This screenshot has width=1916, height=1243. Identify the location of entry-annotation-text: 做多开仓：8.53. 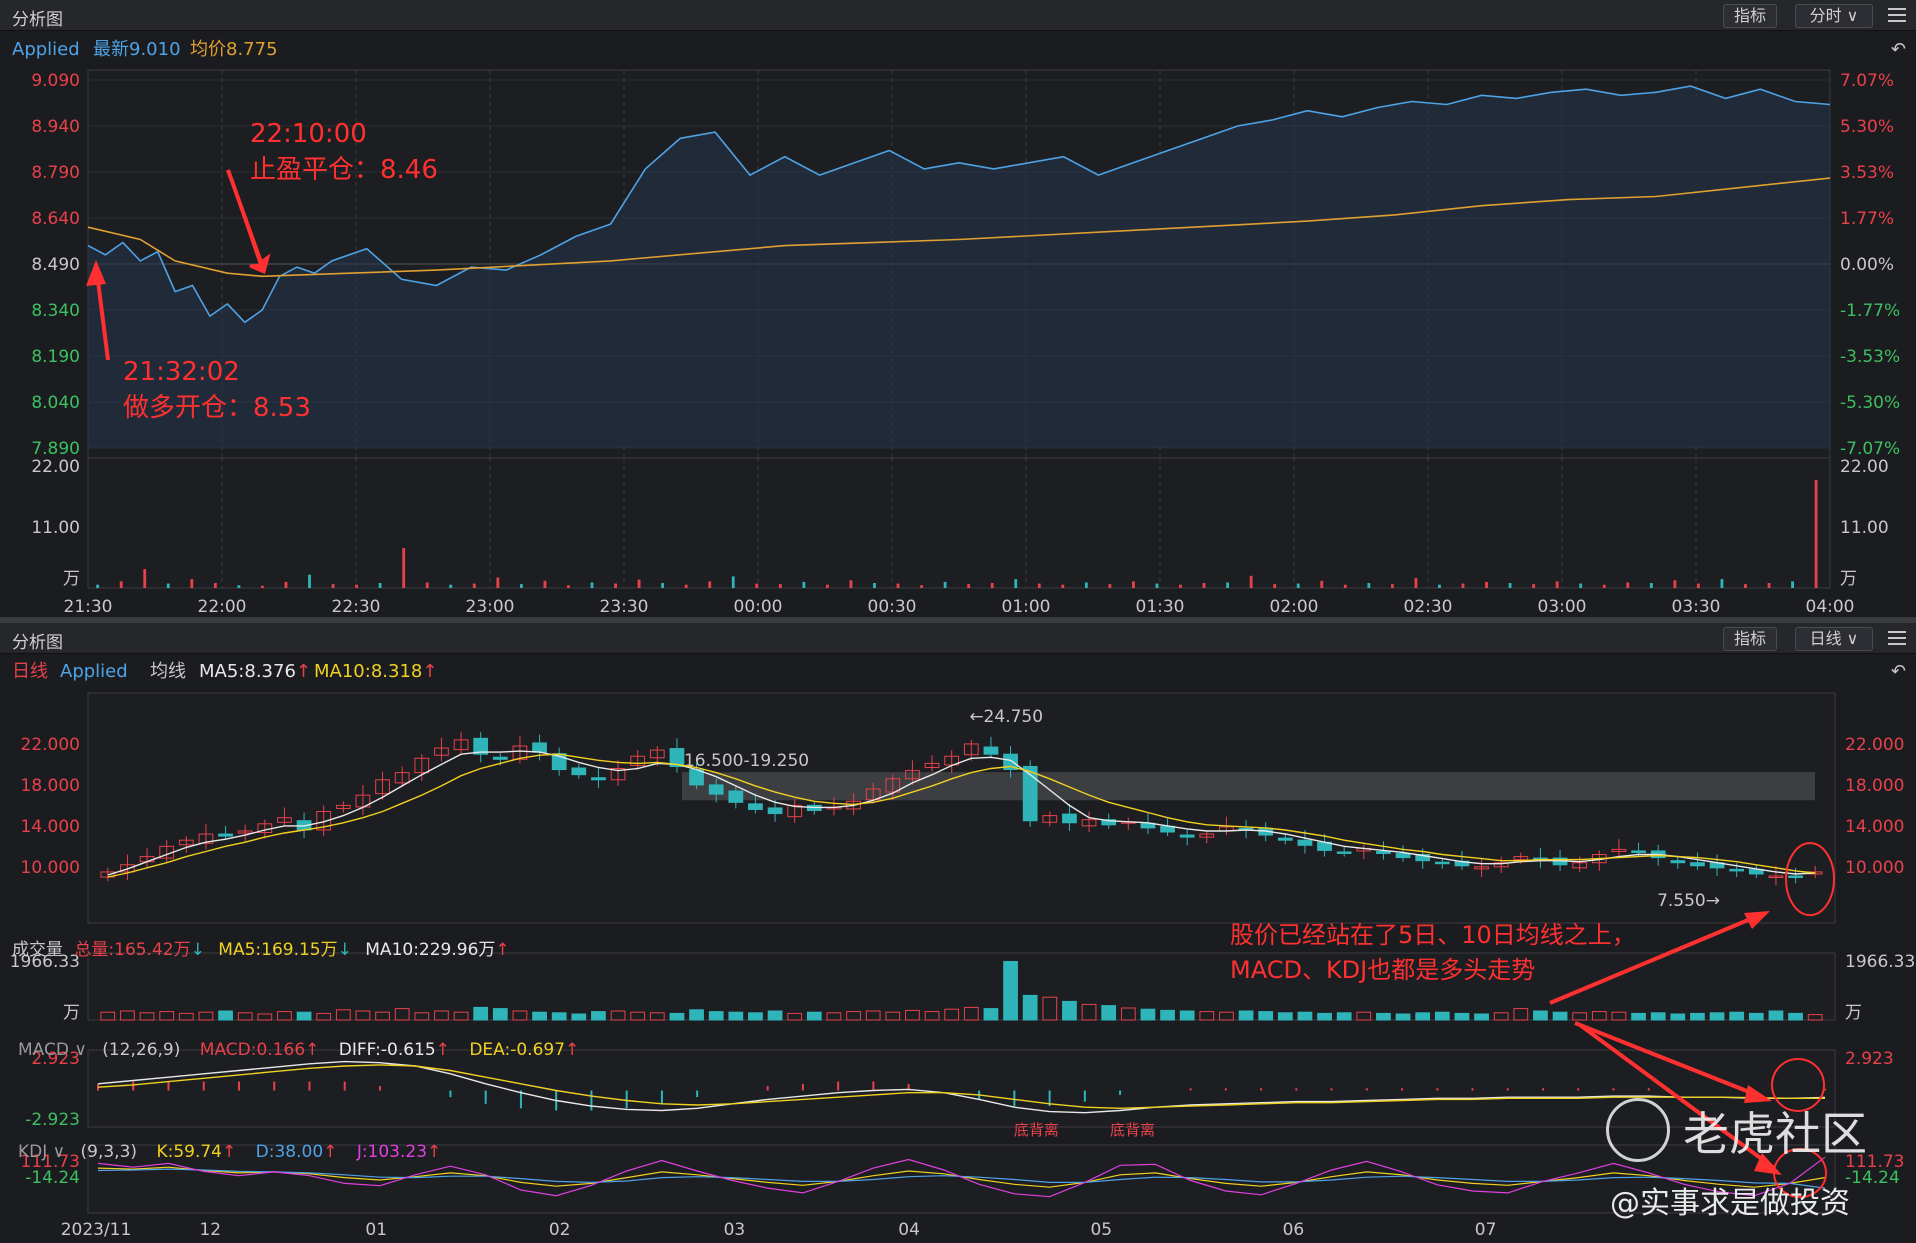
(217, 408).